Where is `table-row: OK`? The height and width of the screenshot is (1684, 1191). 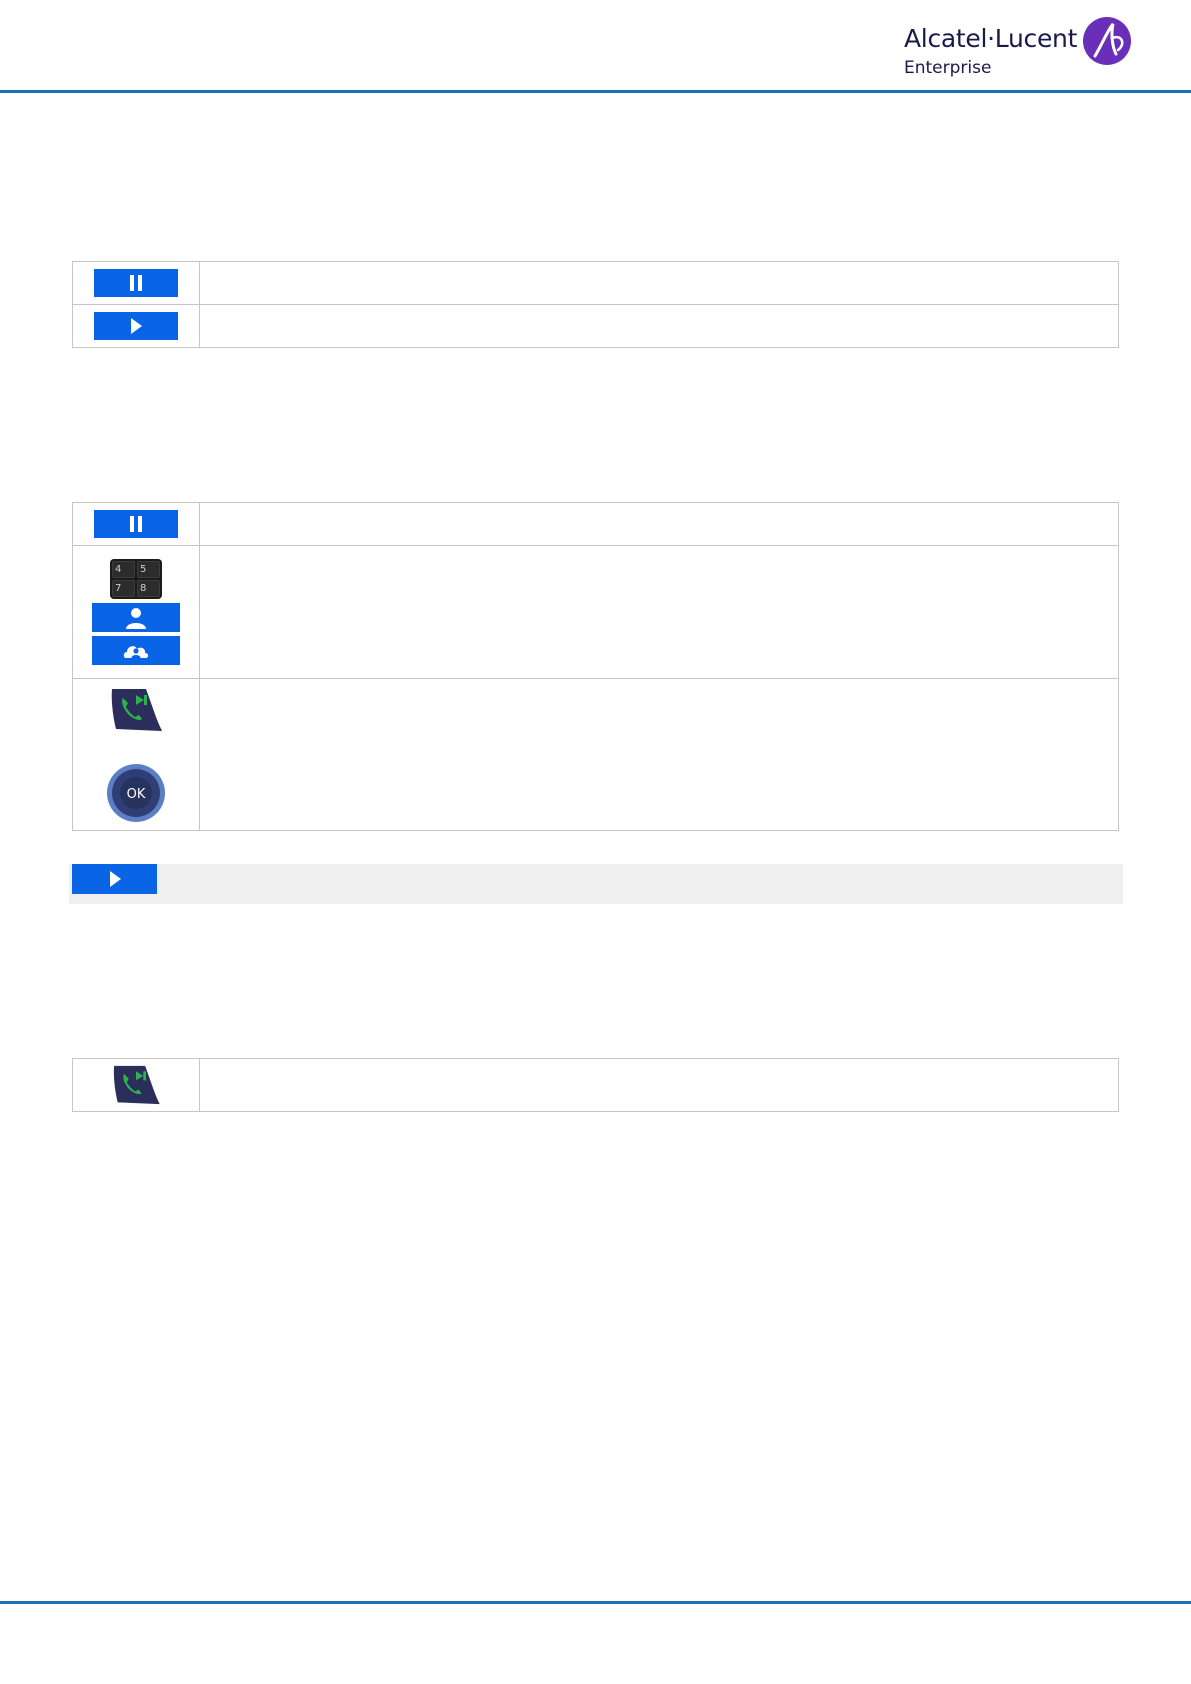 table-row: OK is located at coordinates (595, 754).